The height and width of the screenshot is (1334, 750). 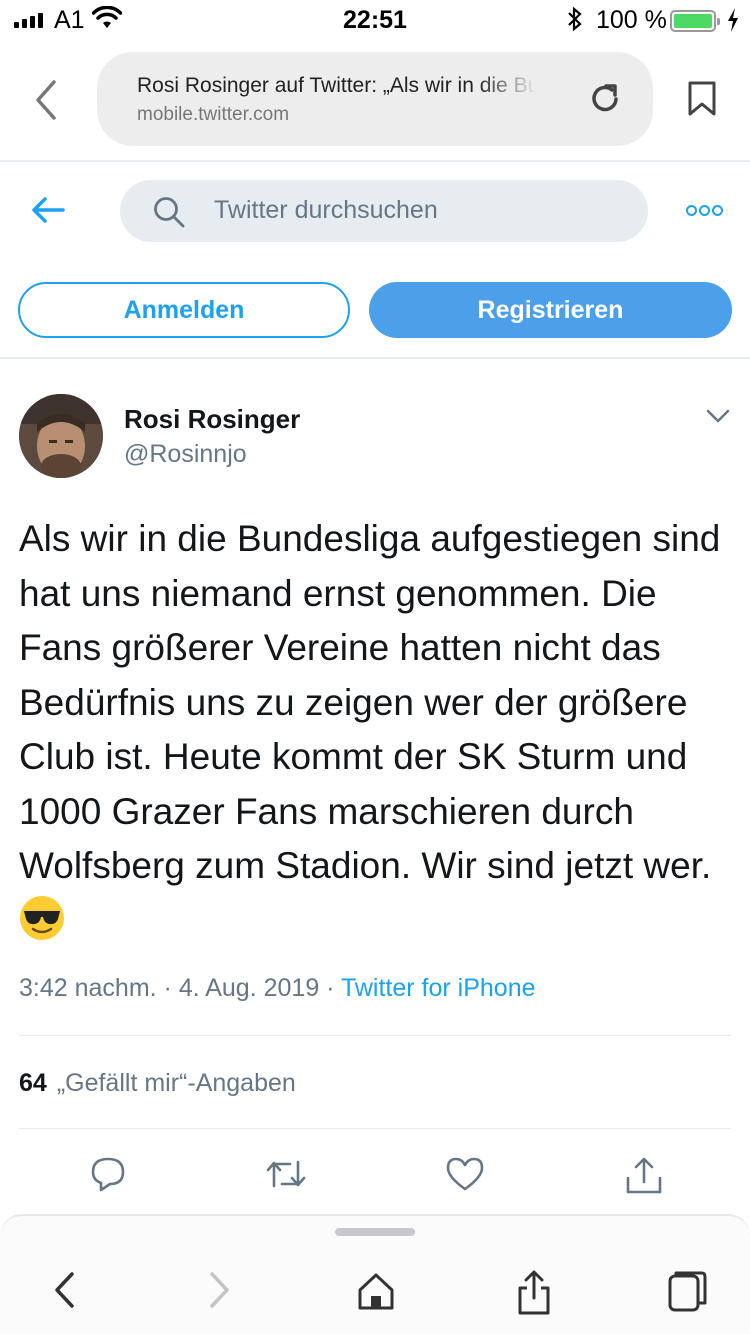 What do you see at coordinates (631, 20) in the screenshot?
I see `battery-percent: 100 %` at bounding box center [631, 20].